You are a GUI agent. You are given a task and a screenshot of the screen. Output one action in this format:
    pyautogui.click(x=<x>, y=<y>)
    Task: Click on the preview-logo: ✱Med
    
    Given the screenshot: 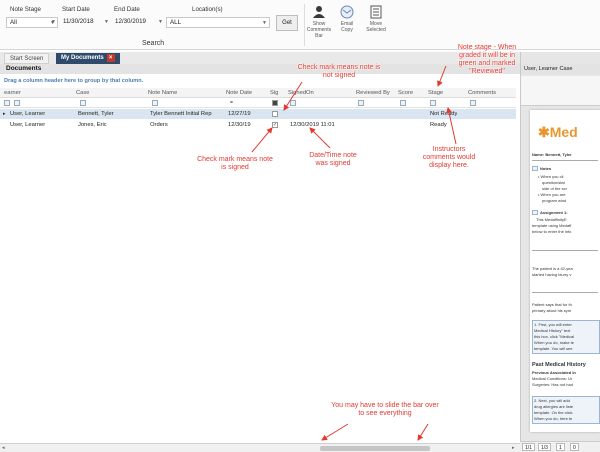 What is the action you would take?
    pyautogui.click(x=558, y=132)
    